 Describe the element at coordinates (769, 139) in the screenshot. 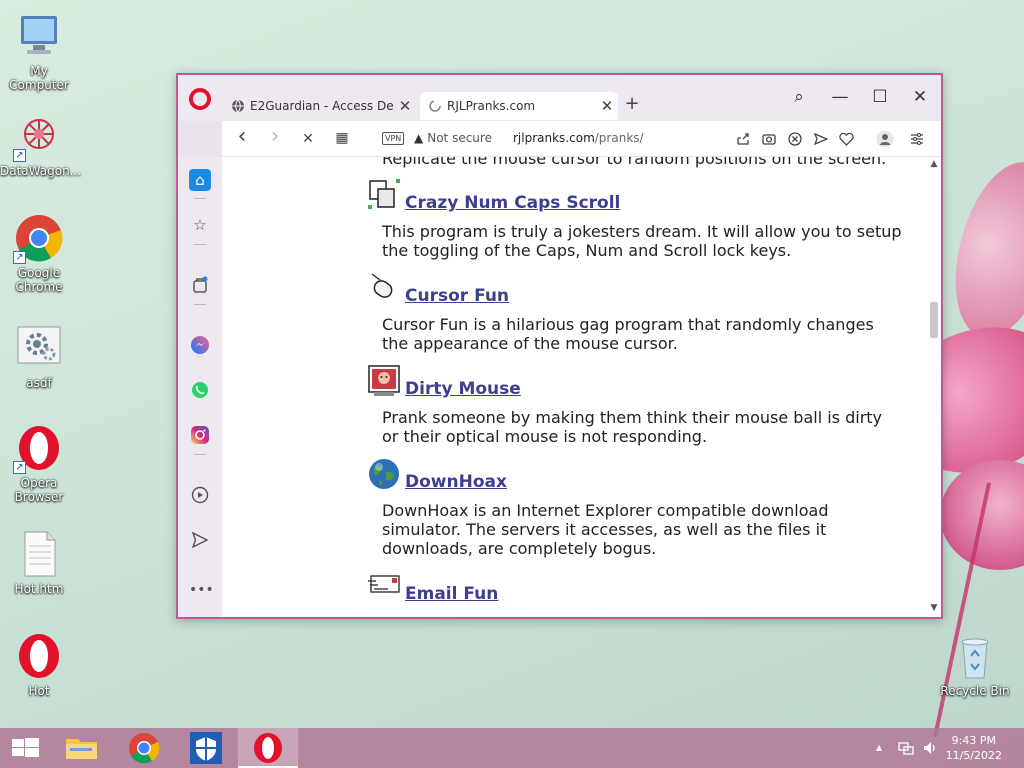

I see `snapshot-camera-icon` at that location.